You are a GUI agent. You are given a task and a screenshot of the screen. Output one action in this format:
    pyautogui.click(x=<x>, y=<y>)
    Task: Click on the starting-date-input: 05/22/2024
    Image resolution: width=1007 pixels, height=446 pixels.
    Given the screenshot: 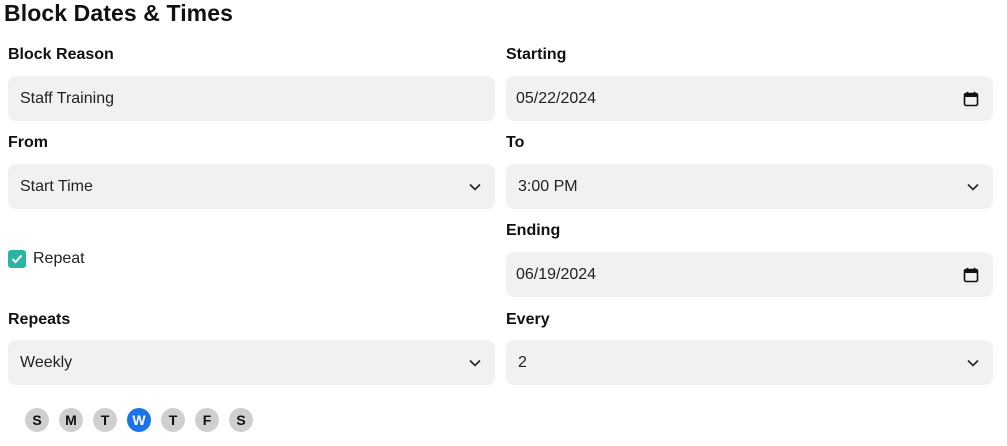 What is the action you would take?
    pyautogui.click(x=749, y=98)
    